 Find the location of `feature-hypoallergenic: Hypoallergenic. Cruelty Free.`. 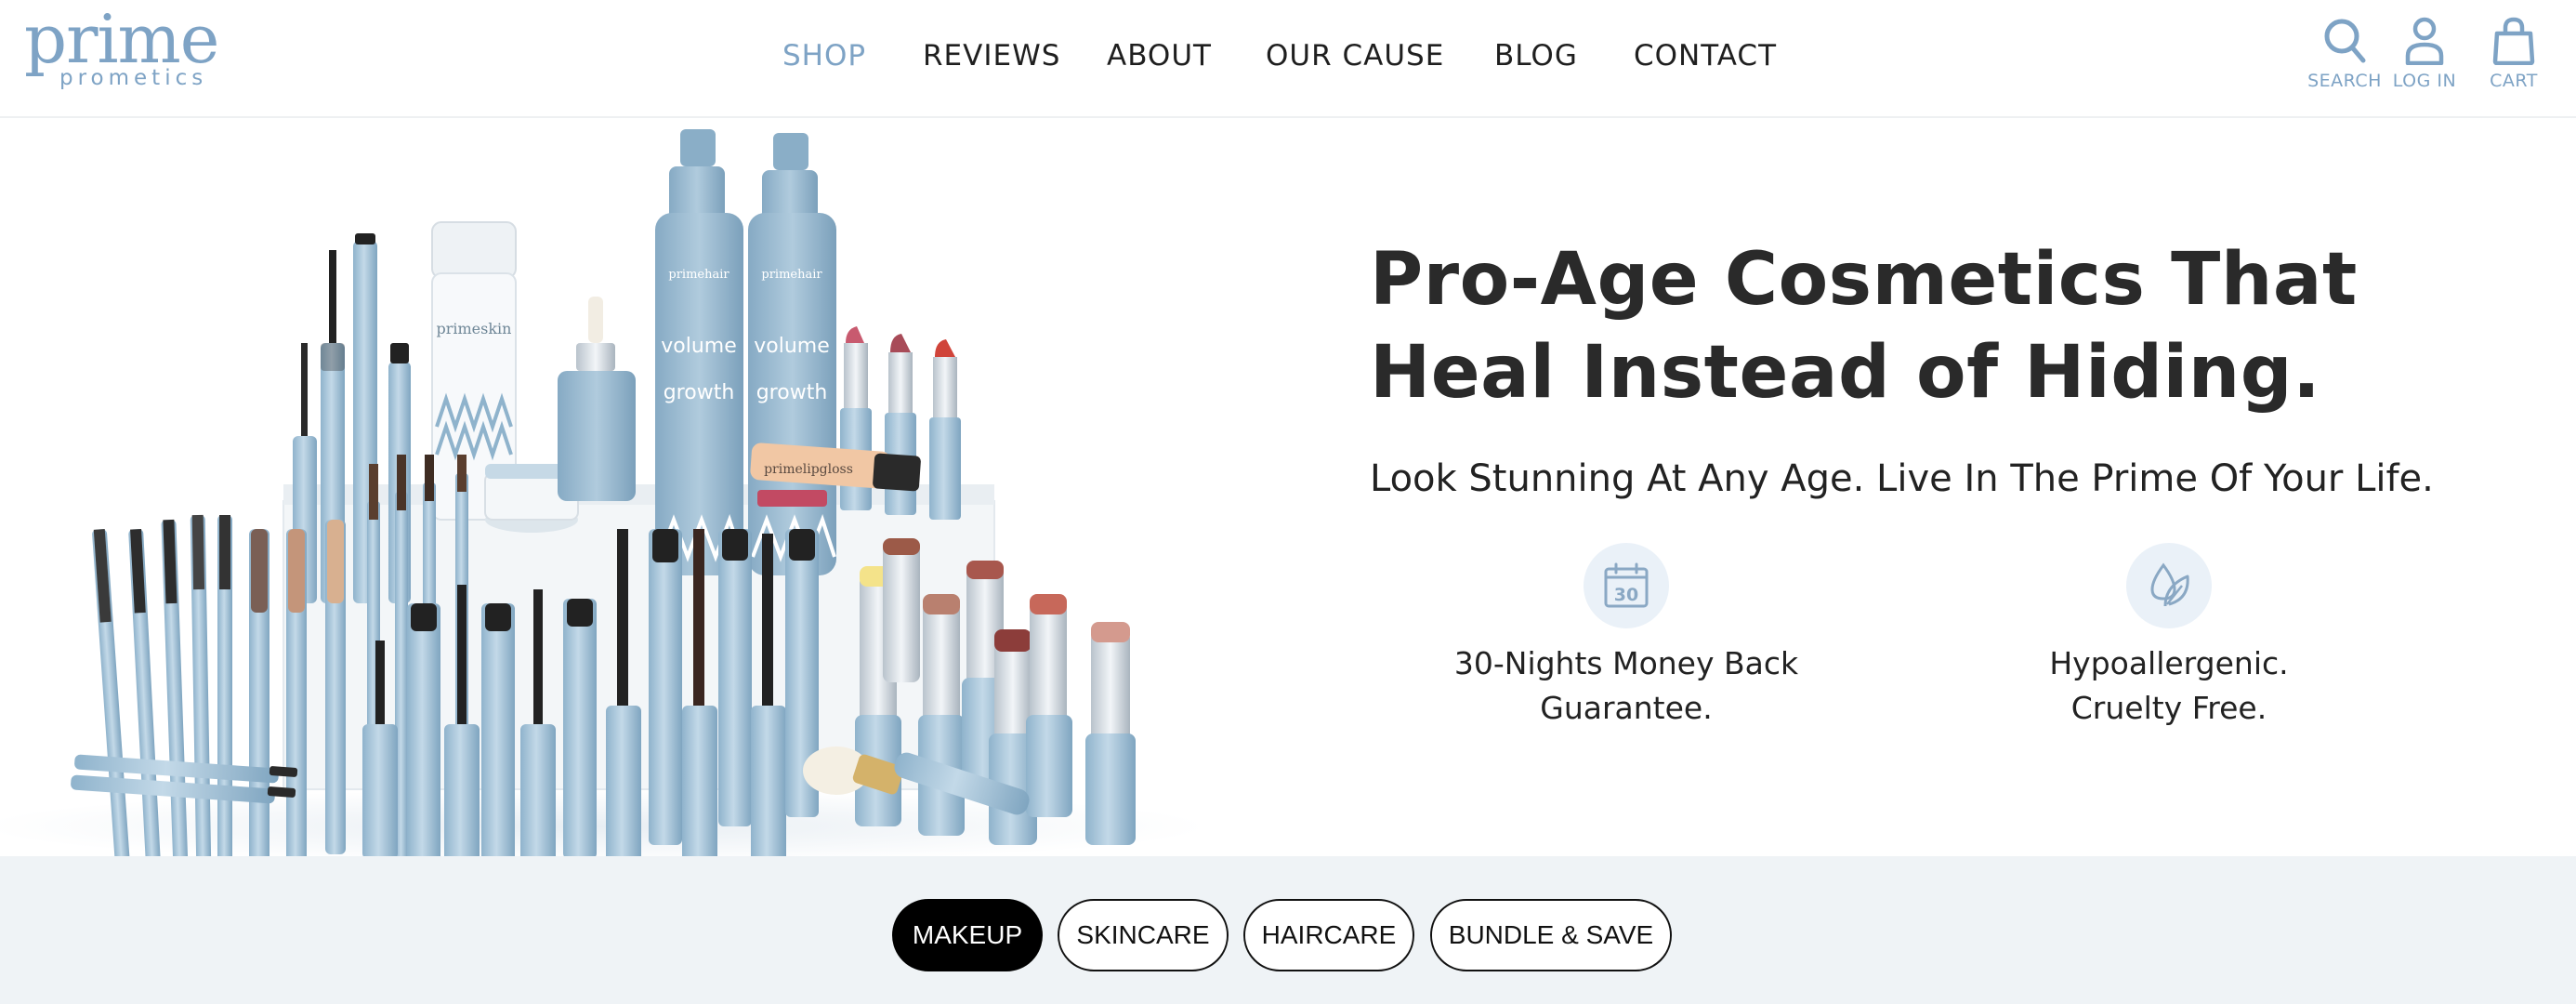

feature-hypoallergenic: Hypoallergenic. Cruelty Free. is located at coordinates (2169, 637).